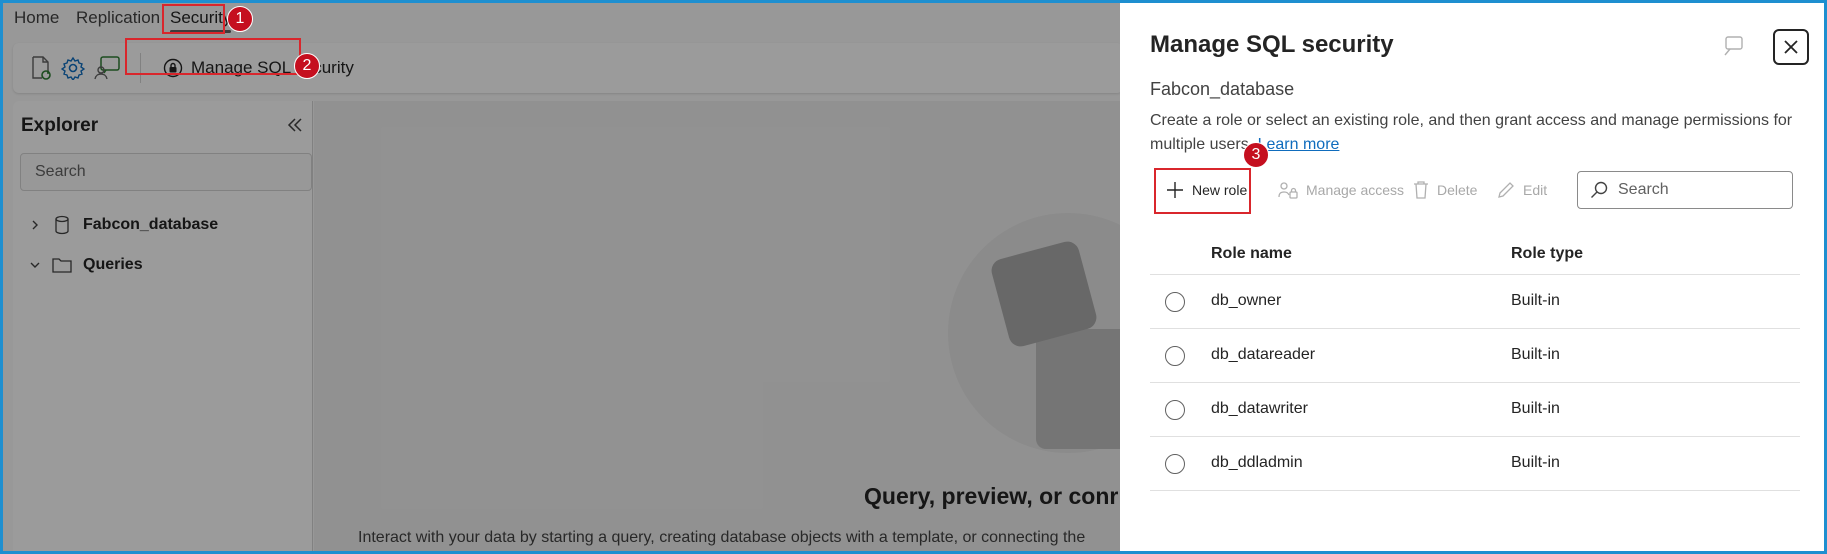 Image resolution: width=1827 pixels, height=554 pixels. What do you see at coordinates (1643, 189) in the screenshot?
I see `role-search-placeholder: Search` at bounding box center [1643, 189].